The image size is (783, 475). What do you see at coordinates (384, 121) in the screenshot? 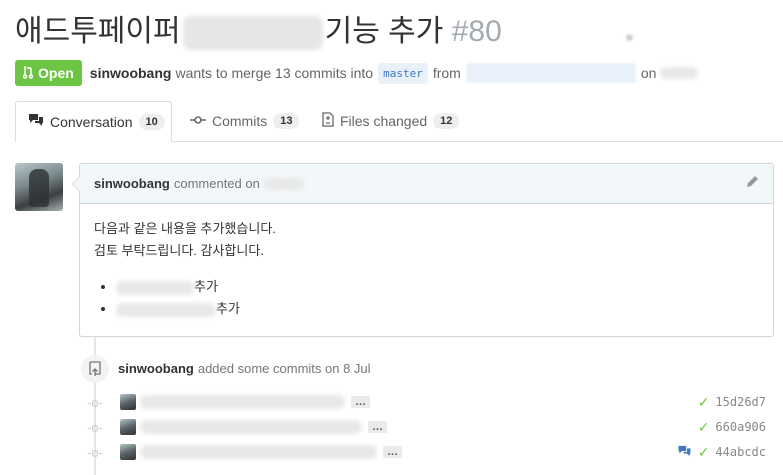
I see `tab-label: Files changed` at bounding box center [384, 121].